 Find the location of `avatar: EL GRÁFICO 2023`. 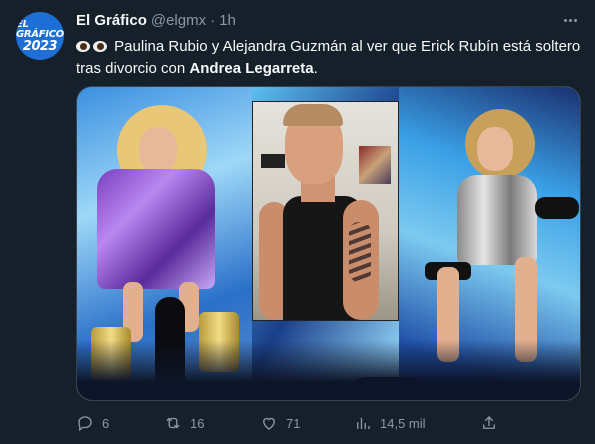

avatar: EL GRÁFICO 2023 is located at coordinates (40, 36).